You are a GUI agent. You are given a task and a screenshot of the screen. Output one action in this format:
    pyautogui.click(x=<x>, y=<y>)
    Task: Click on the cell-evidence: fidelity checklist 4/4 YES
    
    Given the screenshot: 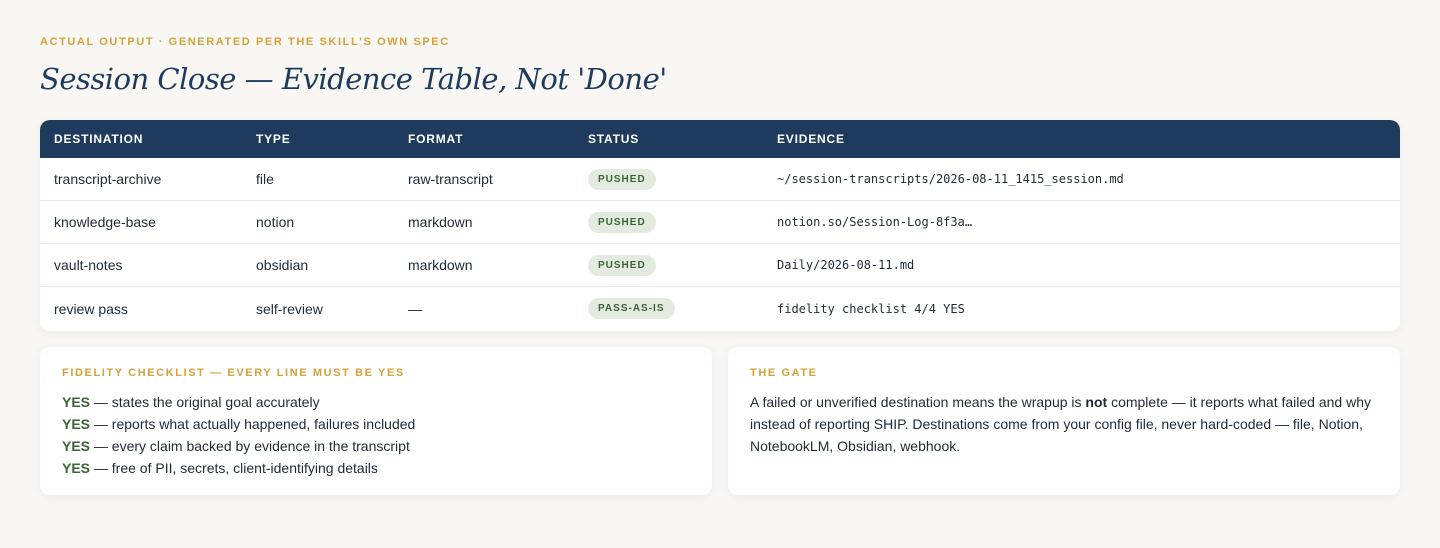 What is the action you would take?
    pyautogui.click(x=871, y=308)
    